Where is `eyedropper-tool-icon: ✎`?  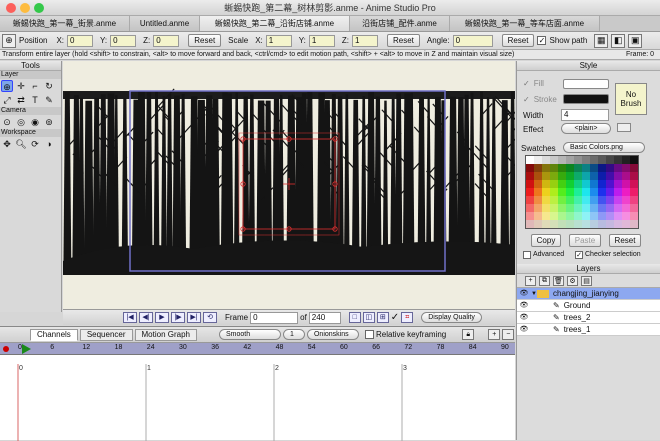 eyedropper-tool-icon: ✎ is located at coordinates (49, 100).